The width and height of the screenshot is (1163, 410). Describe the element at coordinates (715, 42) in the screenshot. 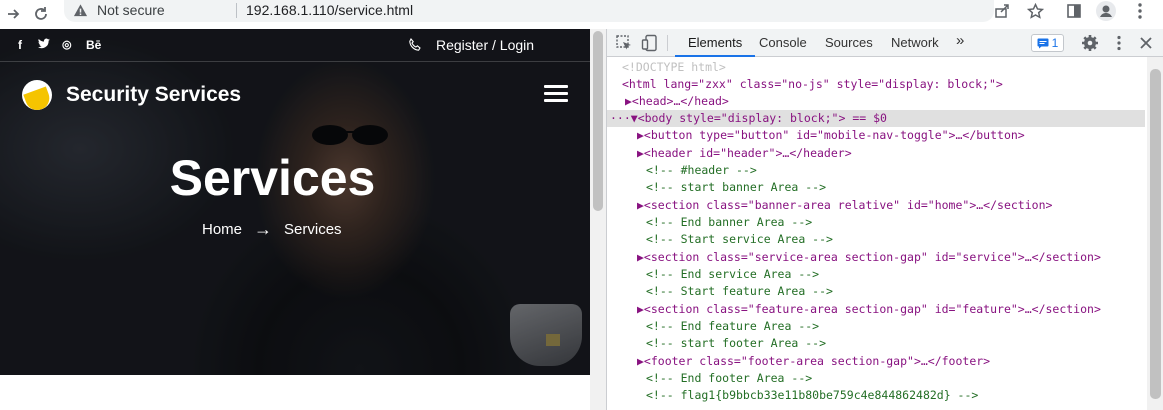

I see `tab-elements: Elements` at that location.